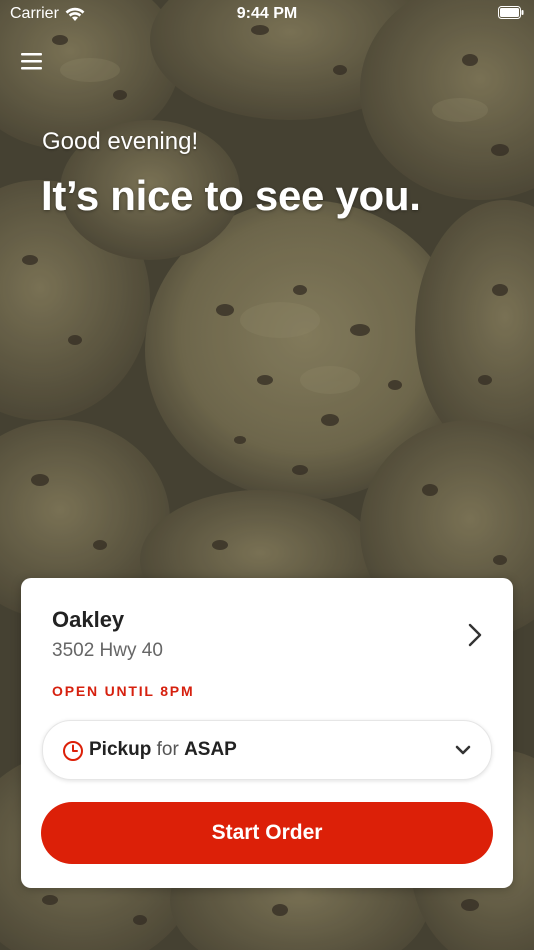 The height and width of the screenshot is (950, 534). What do you see at coordinates (167, 749) in the screenshot?
I see `order-connector: for` at bounding box center [167, 749].